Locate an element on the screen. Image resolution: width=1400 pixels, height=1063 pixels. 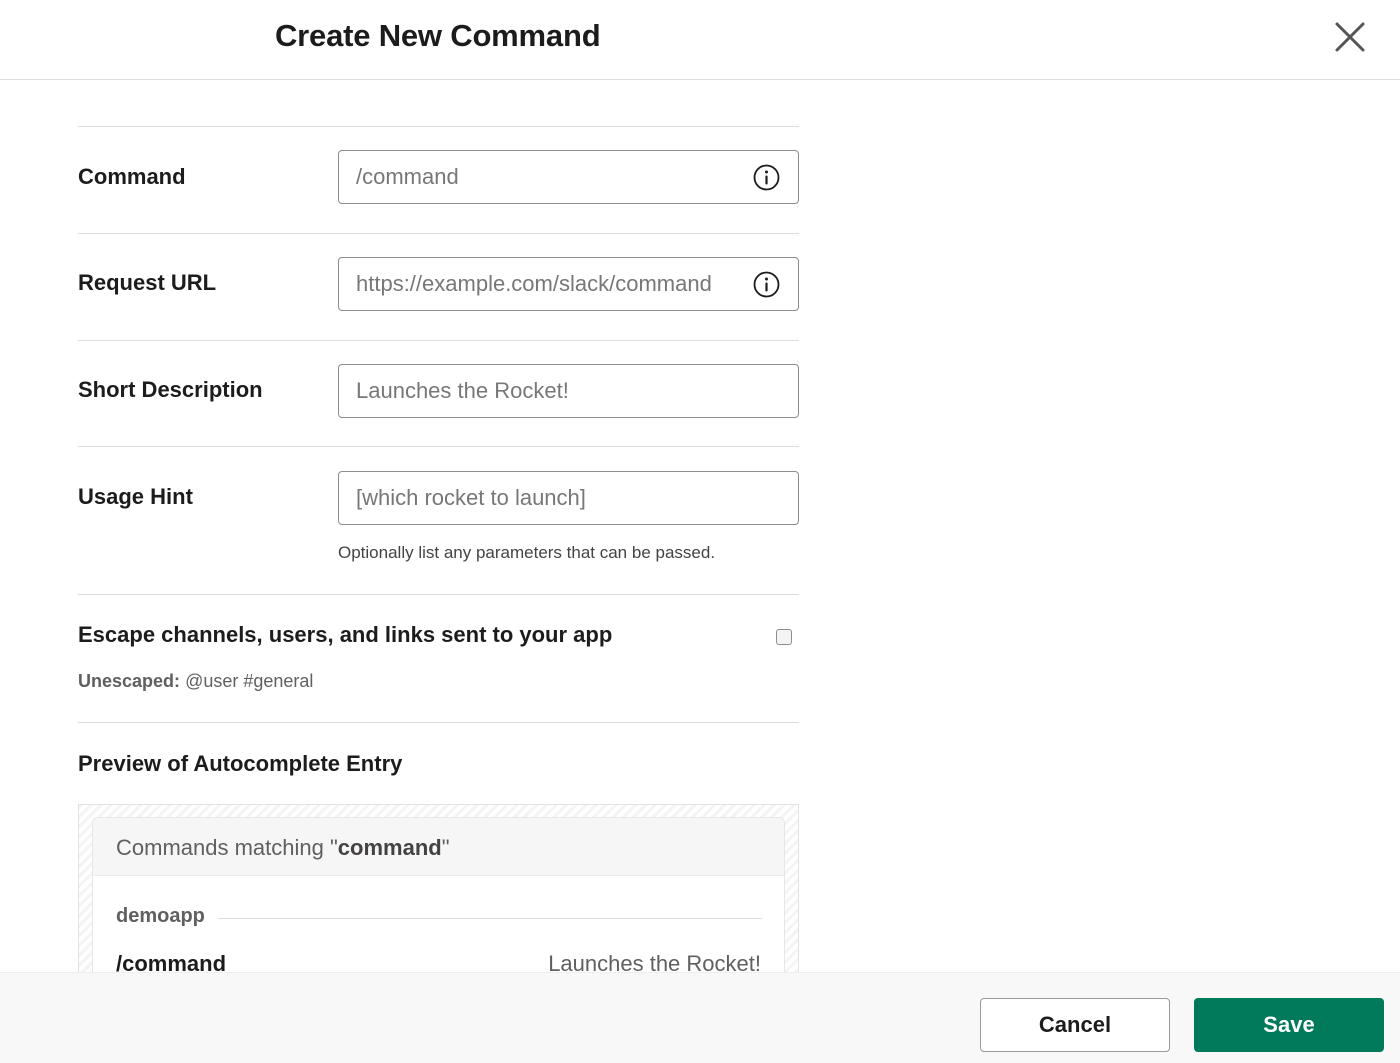
matching-prefix: Commands matching " is located at coordinates (227, 847).